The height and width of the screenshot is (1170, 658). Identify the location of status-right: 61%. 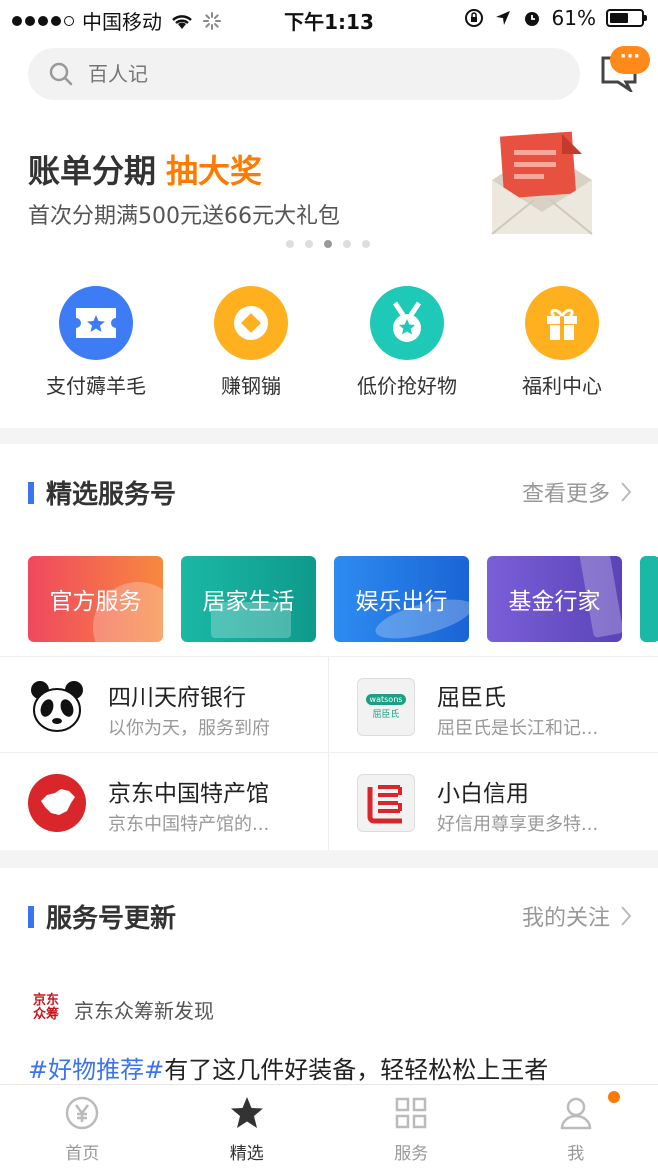
(555, 18).